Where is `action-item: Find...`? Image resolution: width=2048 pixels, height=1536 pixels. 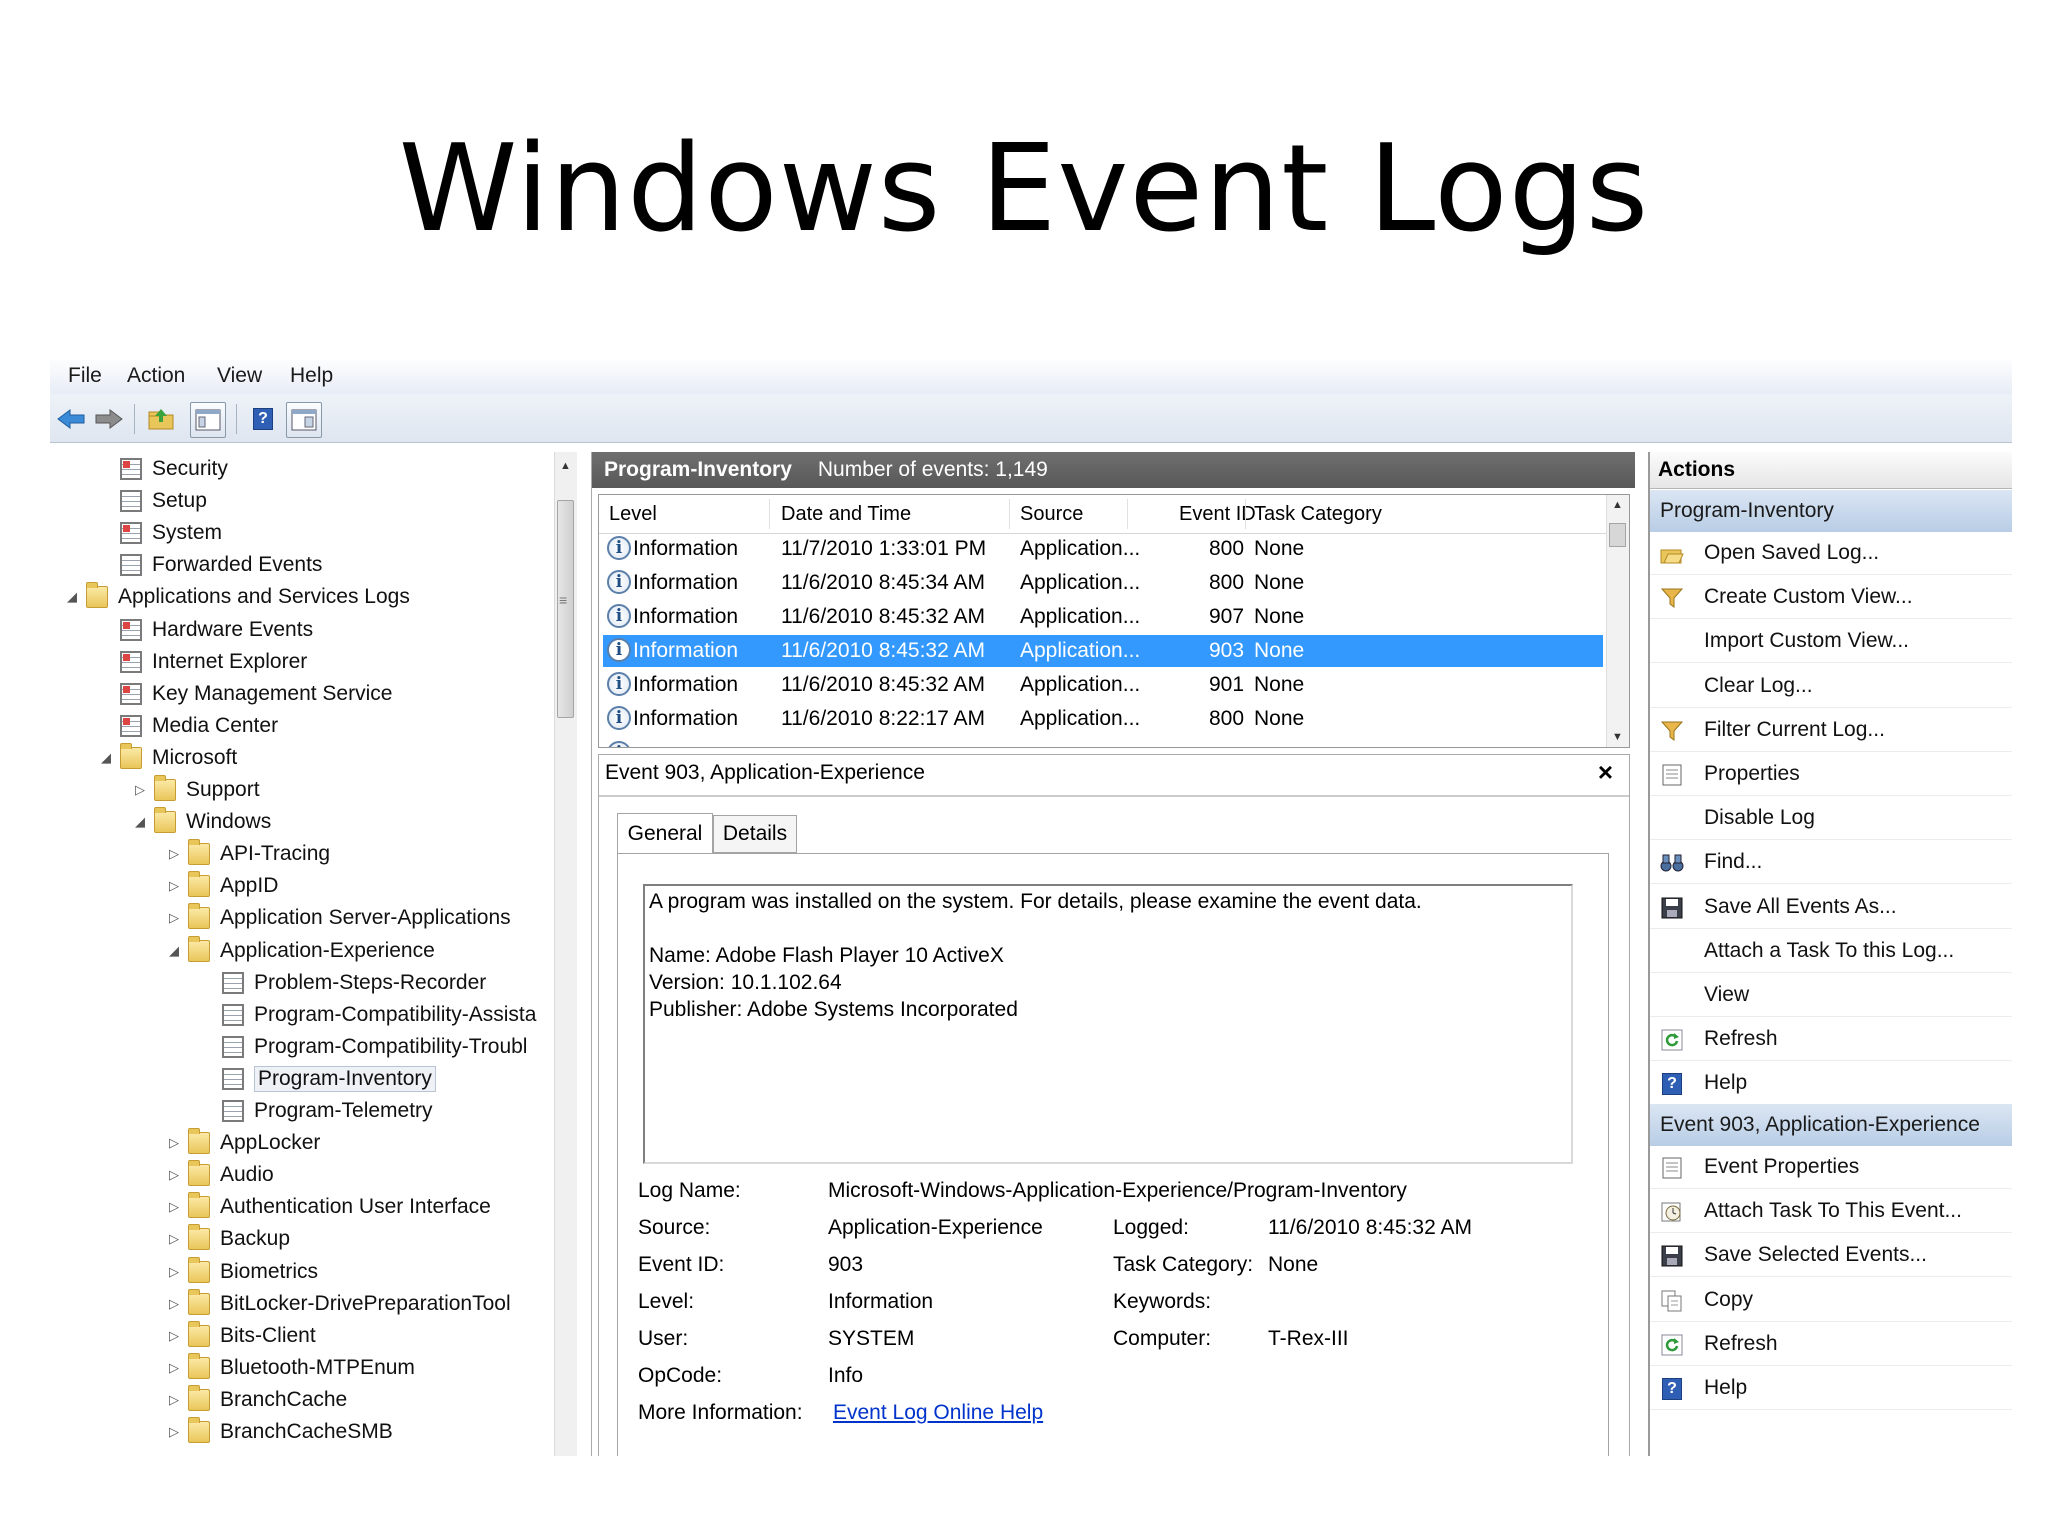
action-item: Find... is located at coordinates (1831, 864).